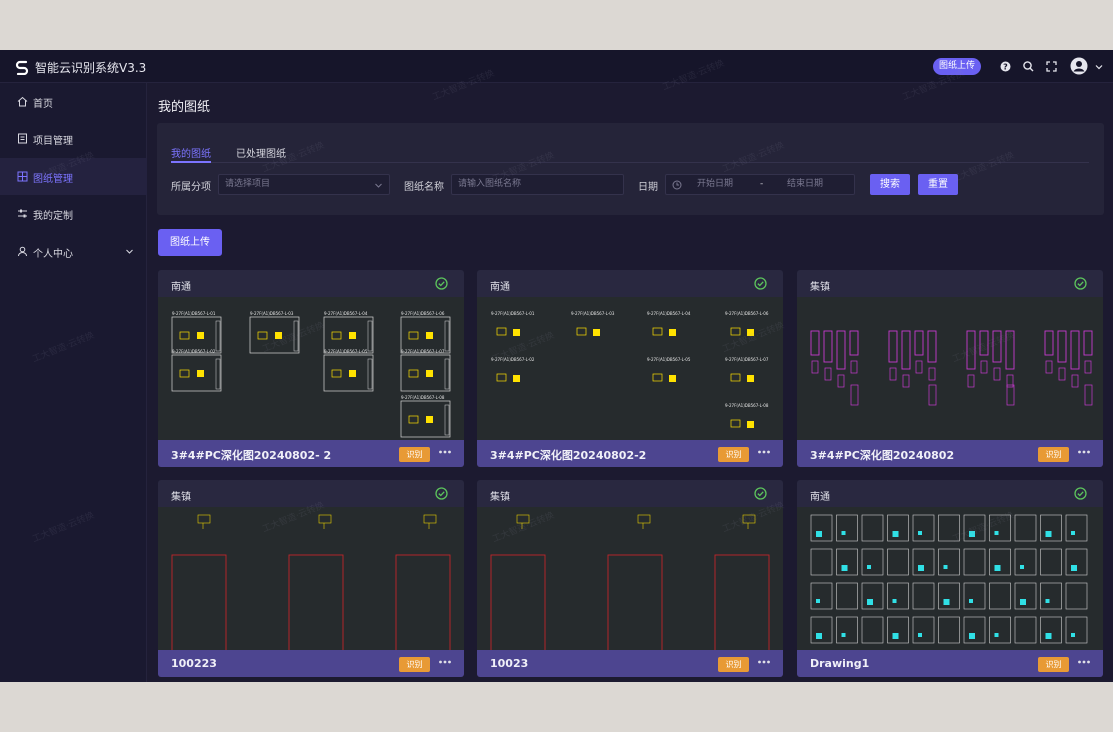 The image size is (1113, 732). What do you see at coordinates (890, 184) in the screenshot?
I see `search-button: 搜索` at bounding box center [890, 184].